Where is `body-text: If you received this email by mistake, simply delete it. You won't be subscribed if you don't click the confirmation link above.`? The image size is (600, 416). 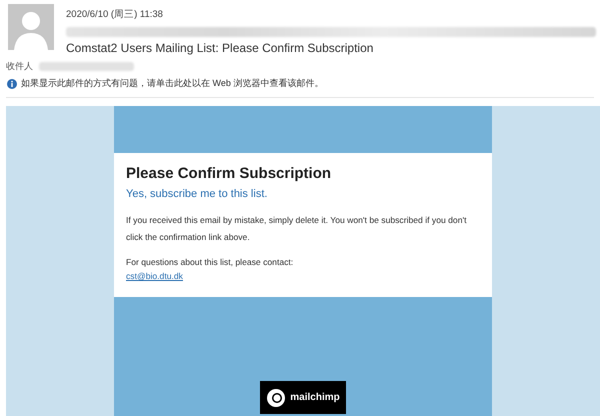 body-text: If you received this email by mistake, simply delete it. You won't be subscribed if you don't click the confirmation link above. is located at coordinates (297, 229).